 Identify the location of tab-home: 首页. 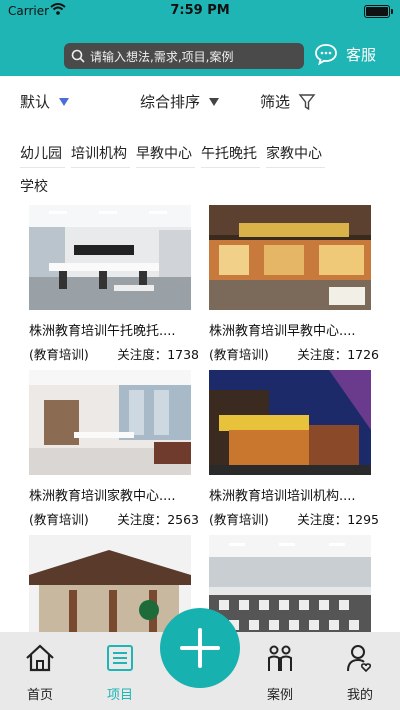
(40, 672).